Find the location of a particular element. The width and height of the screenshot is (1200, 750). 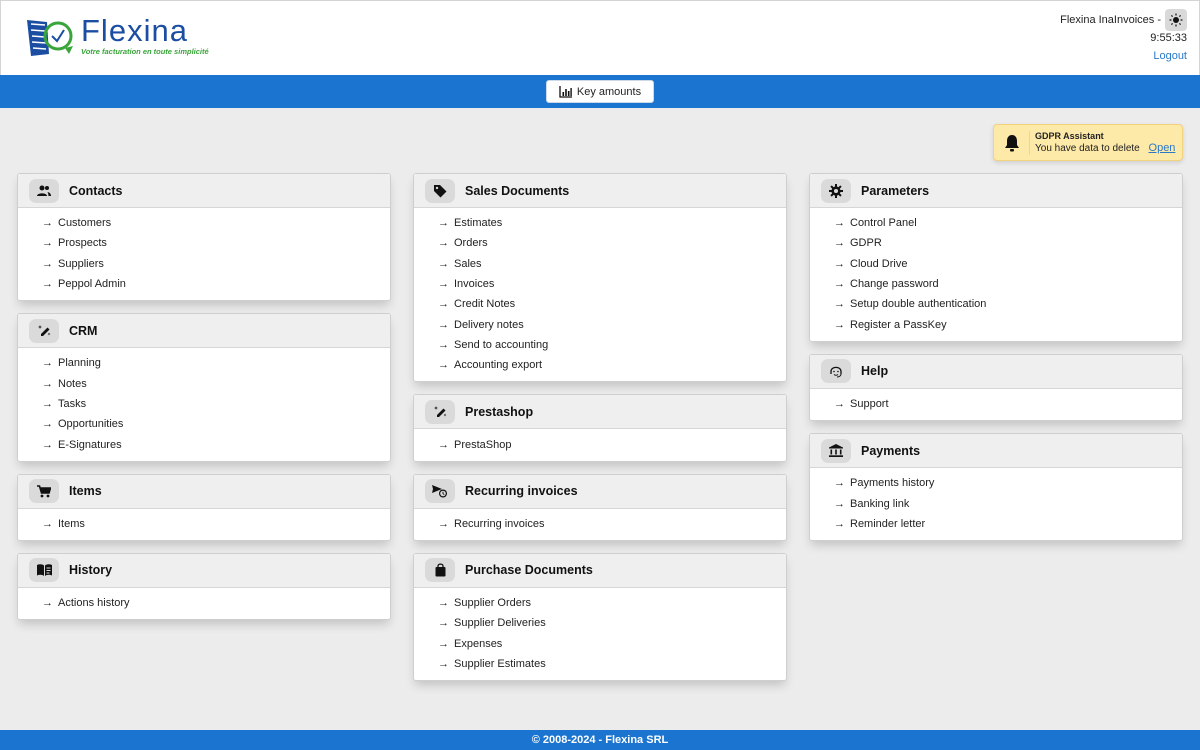

menu-link-reminder-letter: → Reminder letter is located at coordinates (1008, 524).